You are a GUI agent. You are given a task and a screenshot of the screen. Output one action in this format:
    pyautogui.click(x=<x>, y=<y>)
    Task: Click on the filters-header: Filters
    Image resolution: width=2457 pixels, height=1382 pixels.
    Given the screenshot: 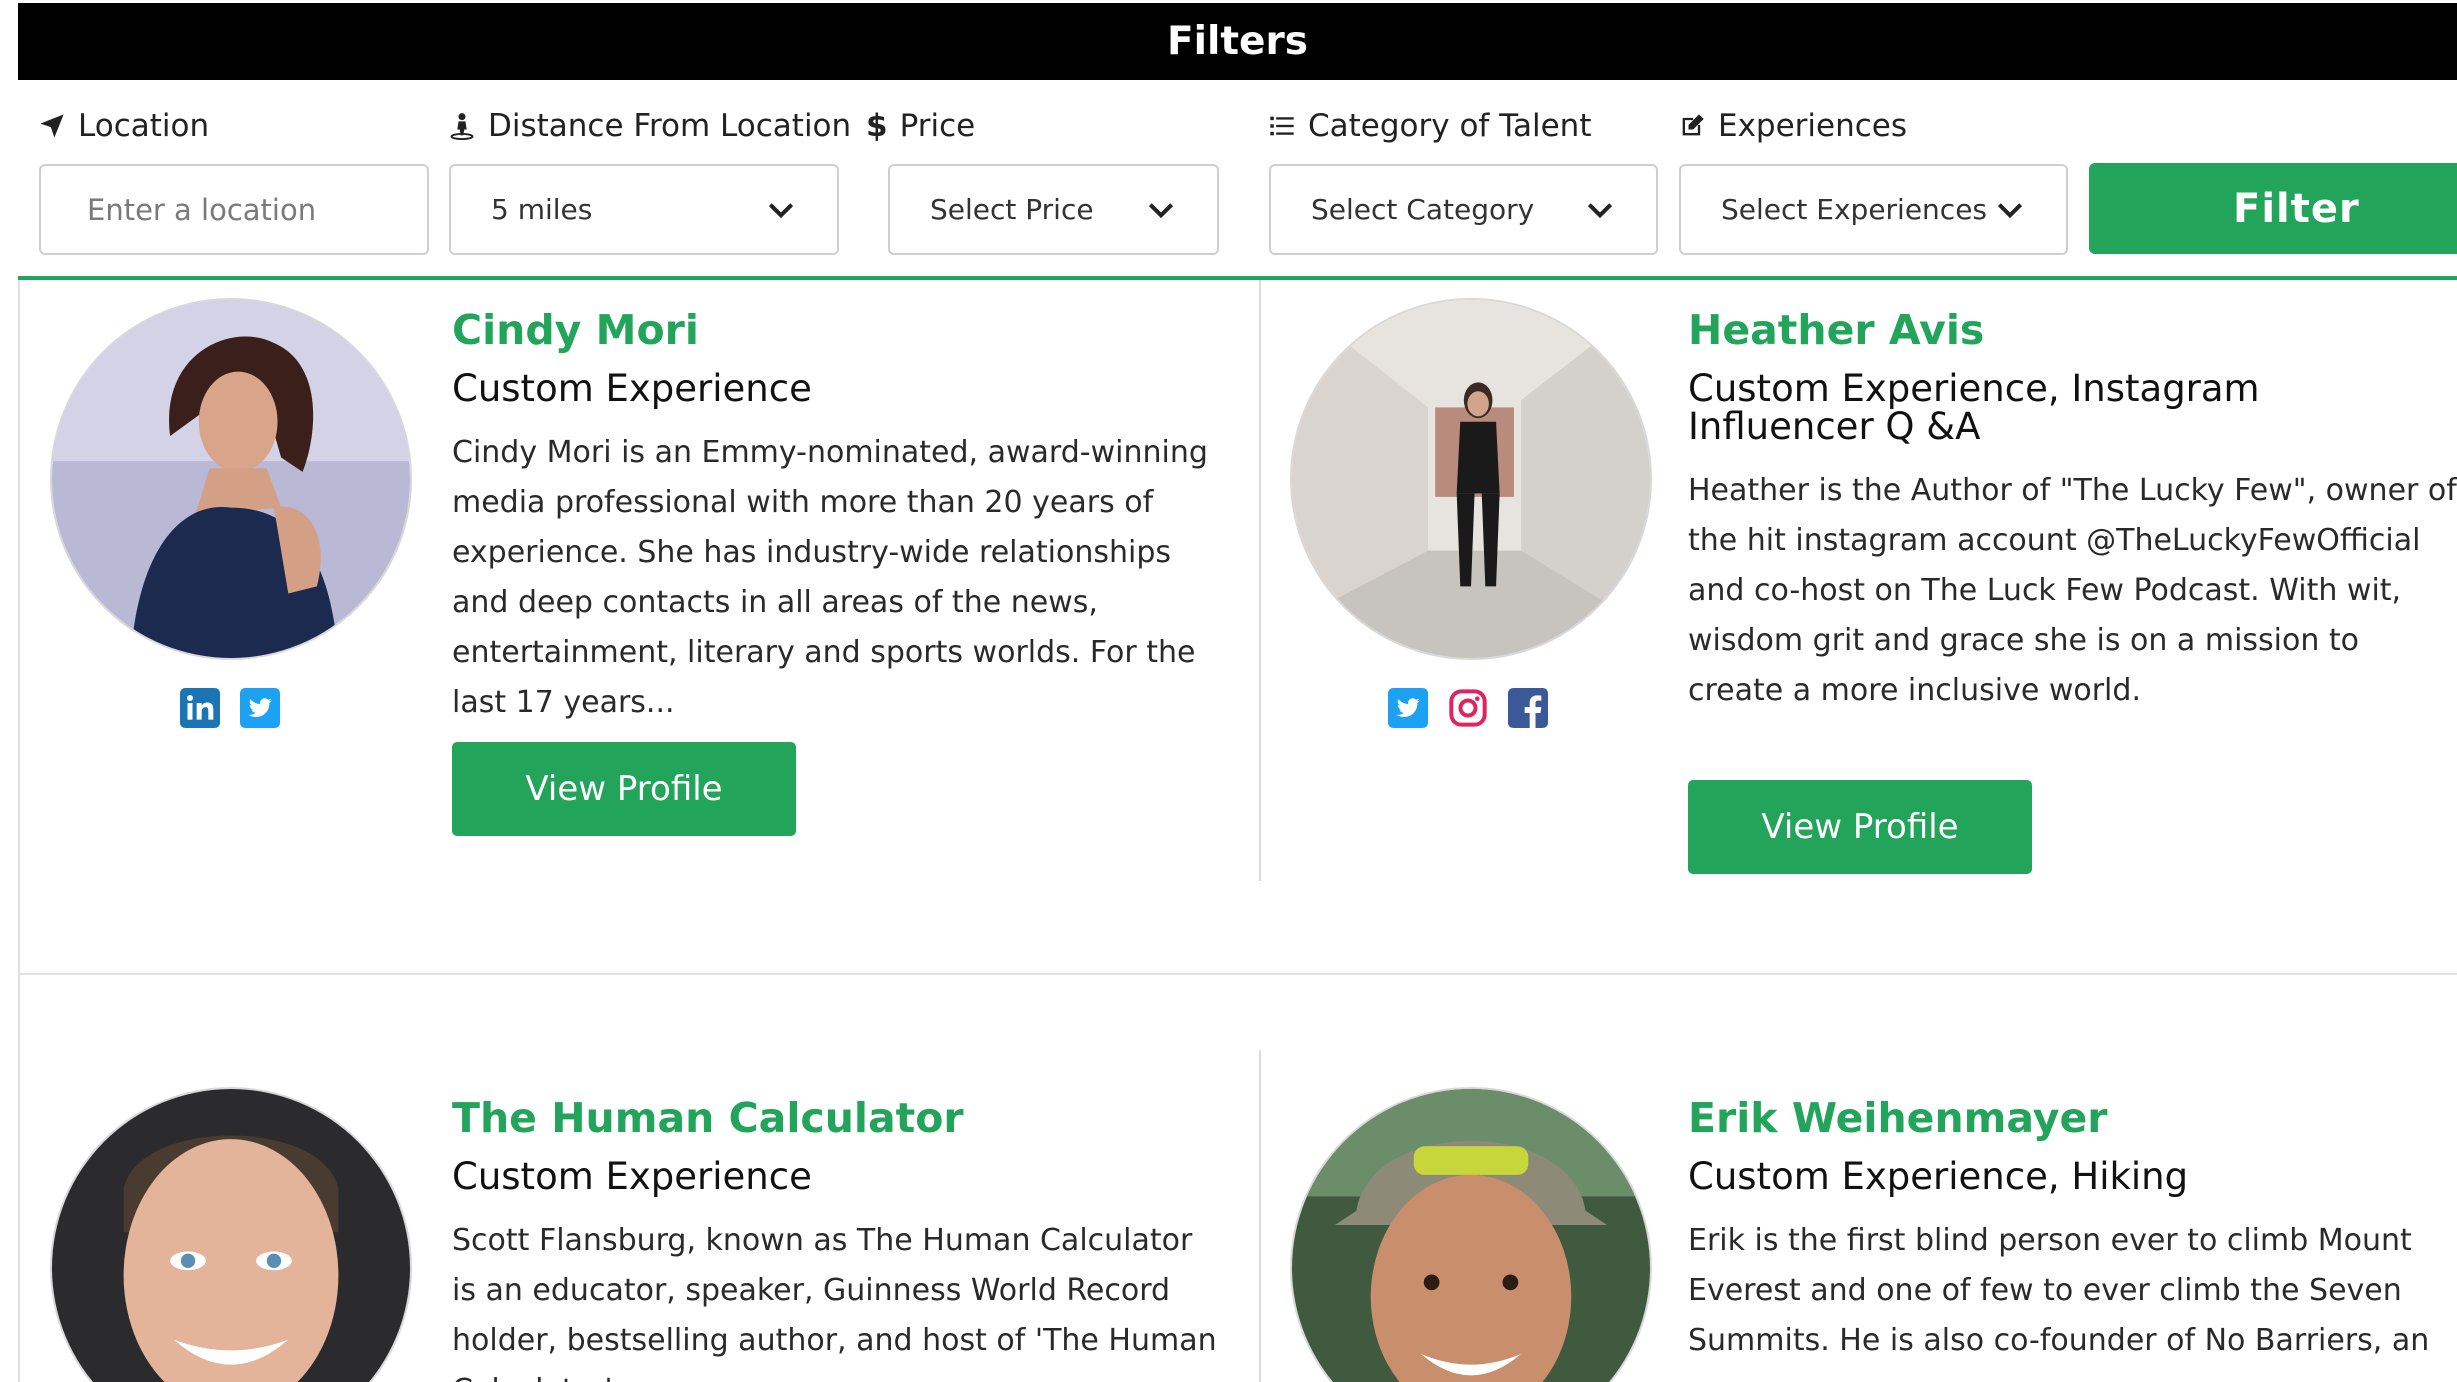 What is the action you would take?
    pyautogui.click(x=1237, y=41)
    